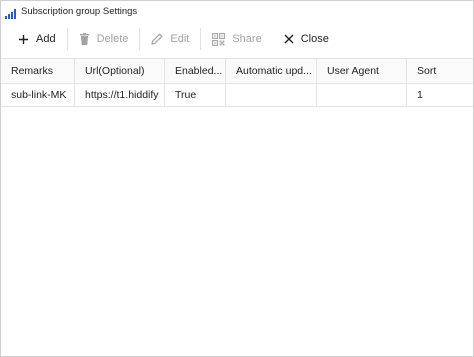  Describe the element at coordinates (46, 39) in the screenshot. I see `add-button-label: Add` at that location.